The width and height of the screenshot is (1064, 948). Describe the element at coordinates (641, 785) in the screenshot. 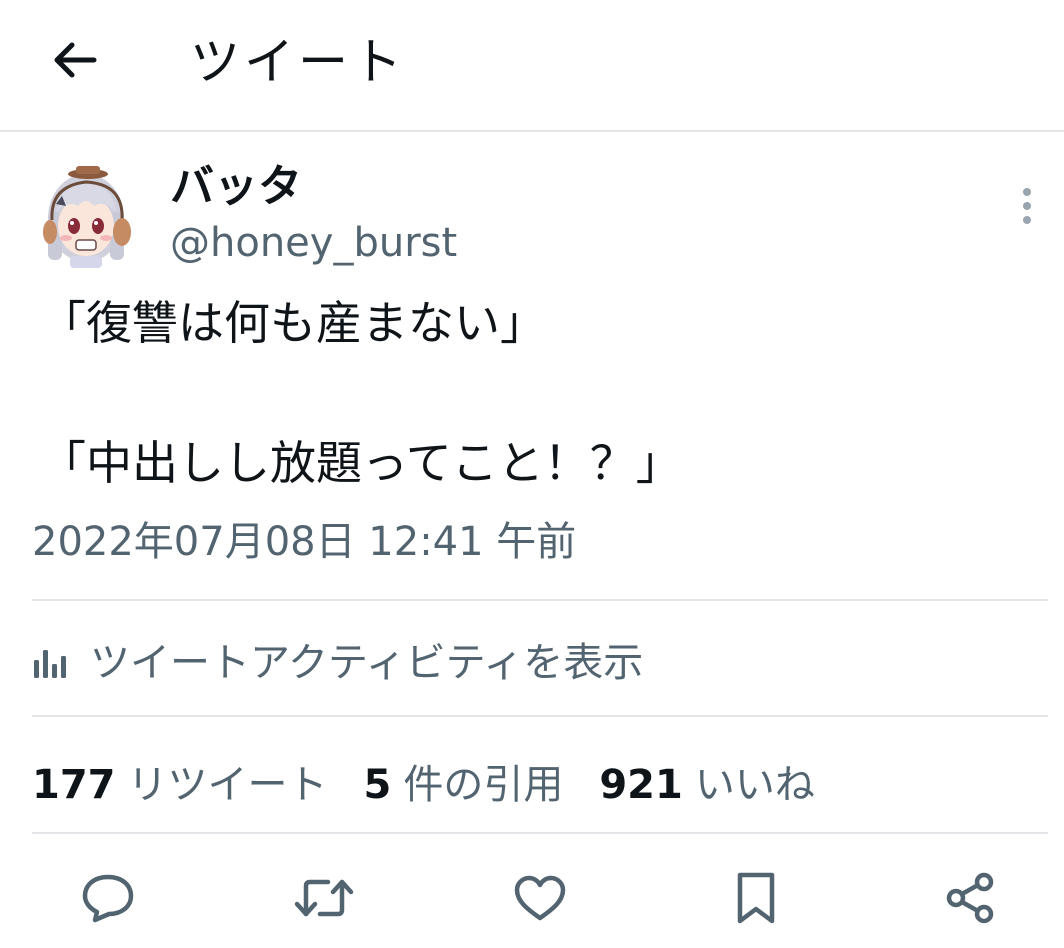

I see `likes-number: 921` at that location.